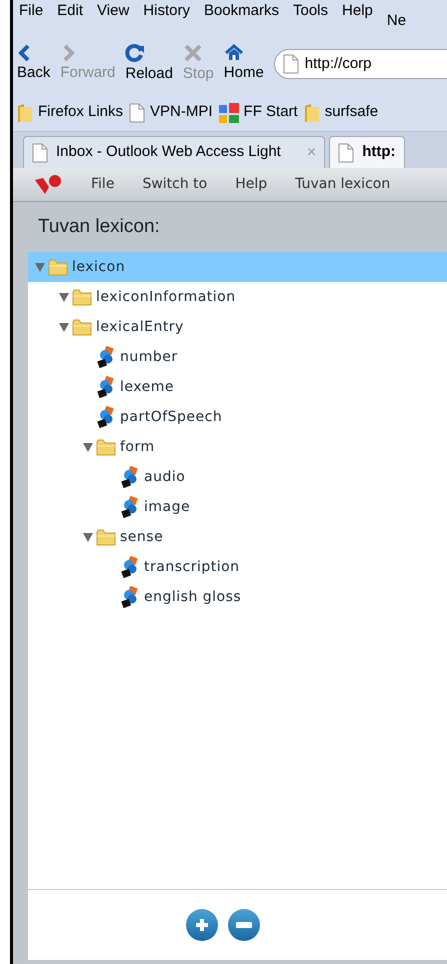 The image size is (447, 964). What do you see at coordinates (48, 185) in the screenshot?
I see `logo-icon` at bounding box center [48, 185].